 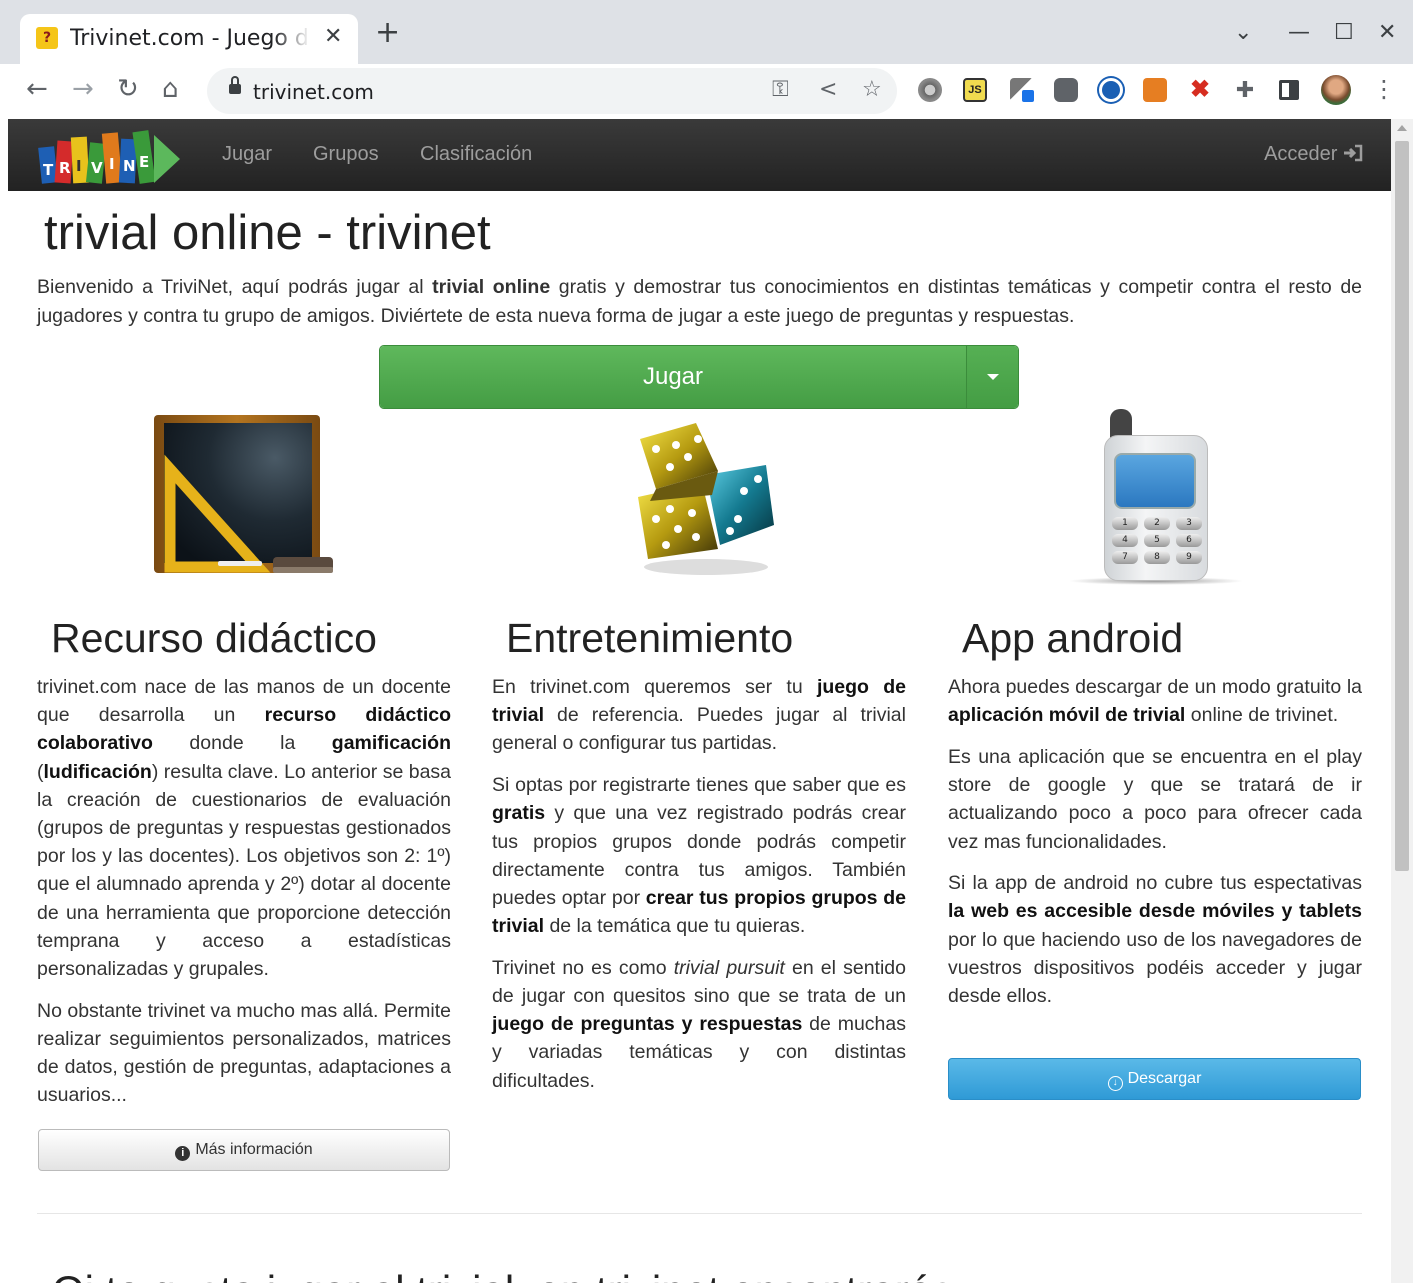 I want to click on x-extension-icon: ✖, so click(x=1200, y=90).